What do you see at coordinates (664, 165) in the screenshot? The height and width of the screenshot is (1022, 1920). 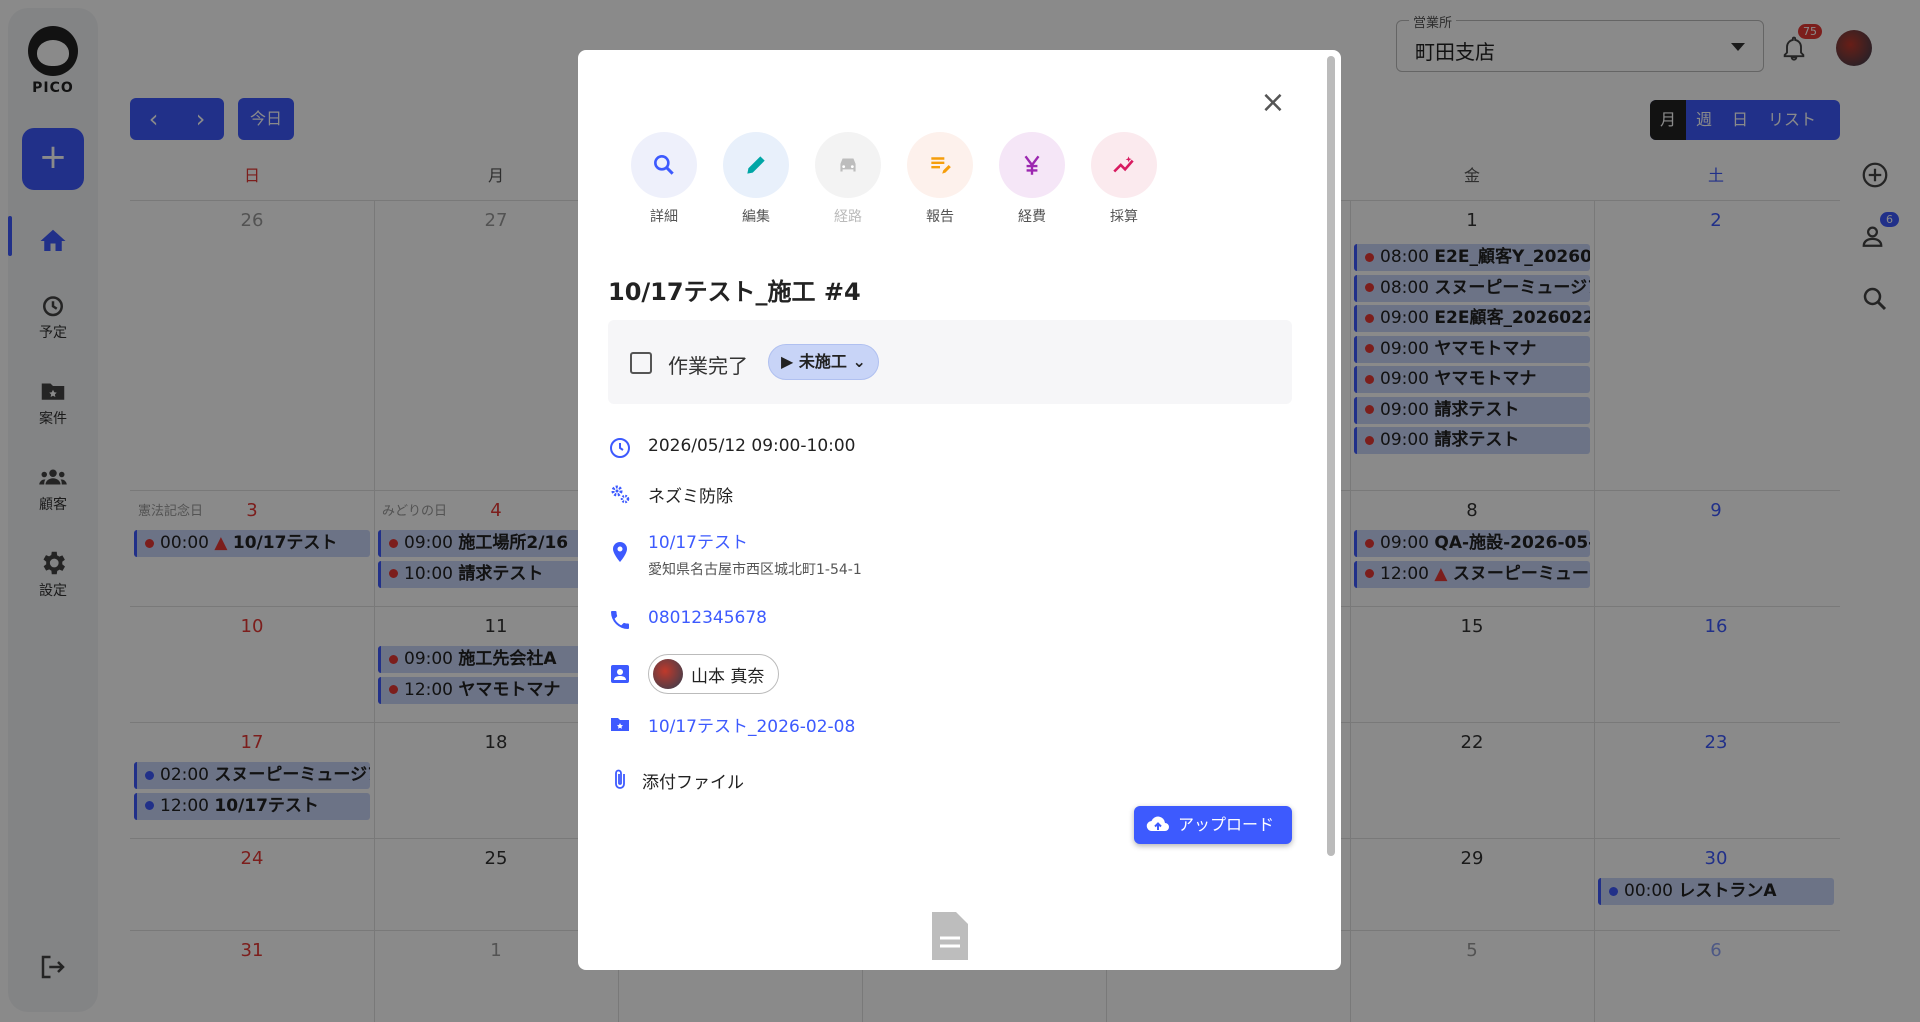 I see `search-icon` at bounding box center [664, 165].